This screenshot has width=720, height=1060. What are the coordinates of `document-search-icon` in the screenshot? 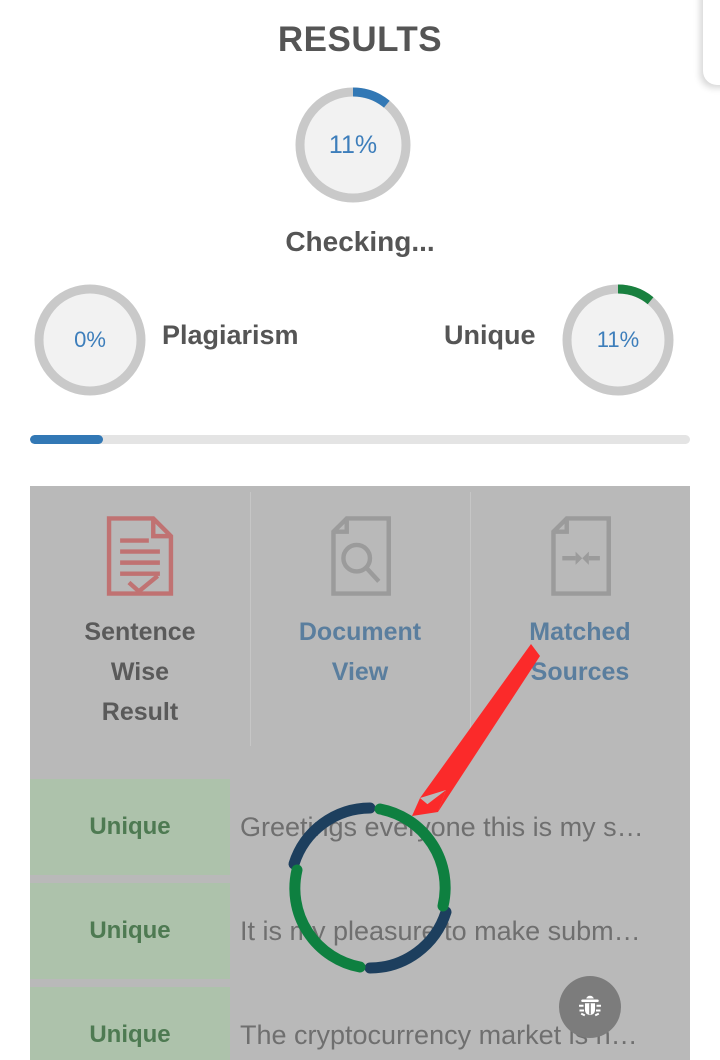 It's located at (361, 556).